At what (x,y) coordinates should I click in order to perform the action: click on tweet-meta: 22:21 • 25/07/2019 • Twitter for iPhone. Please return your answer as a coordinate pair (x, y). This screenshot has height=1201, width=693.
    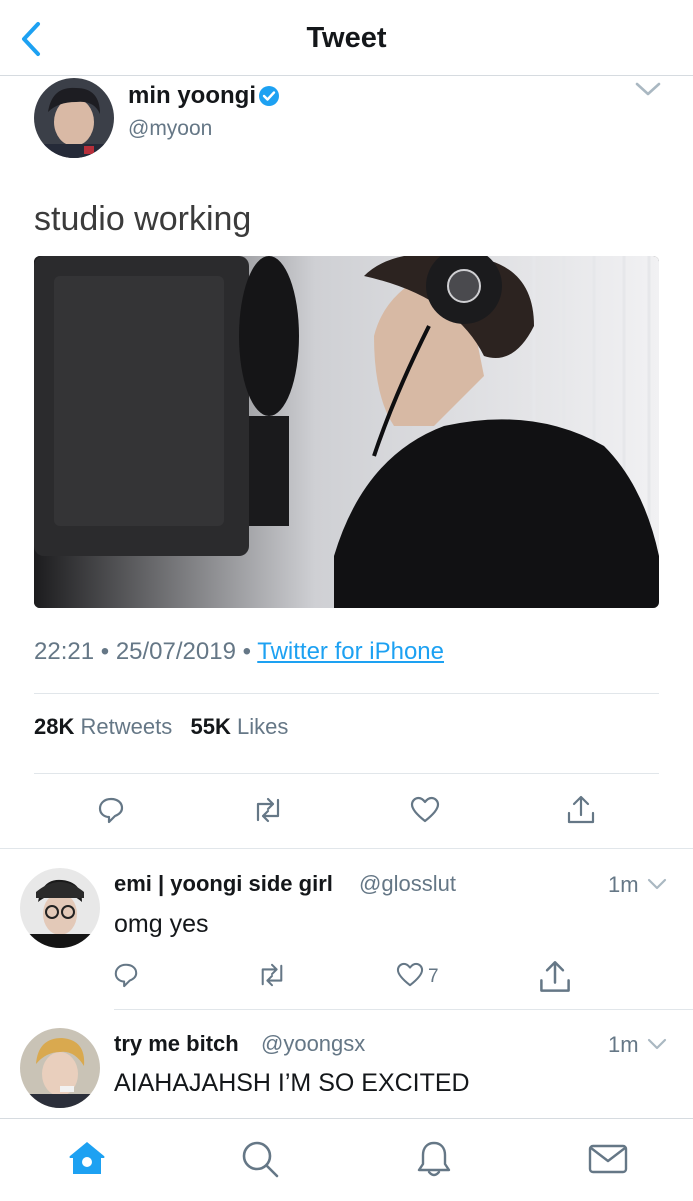
    Looking at the image, I should click on (239, 652).